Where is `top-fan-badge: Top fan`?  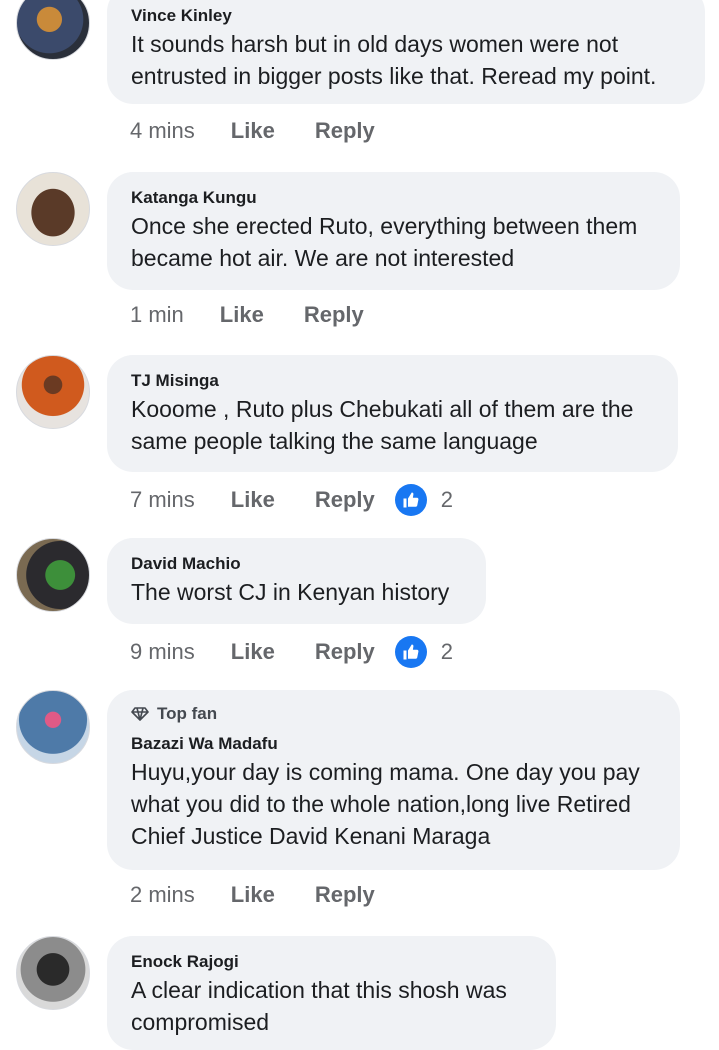
top-fan-badge: Top fan is located at coordinates (393, 714).